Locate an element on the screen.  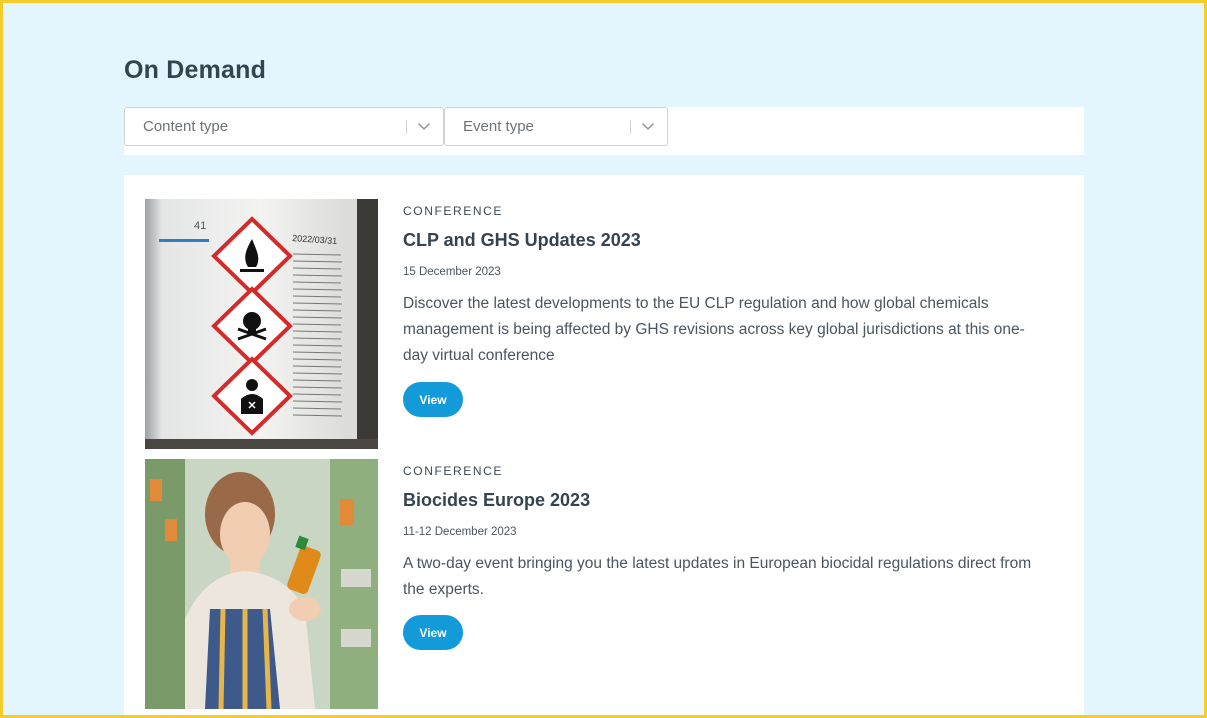
event-date: 15 December 2023 is located at coordinates (452, 272).